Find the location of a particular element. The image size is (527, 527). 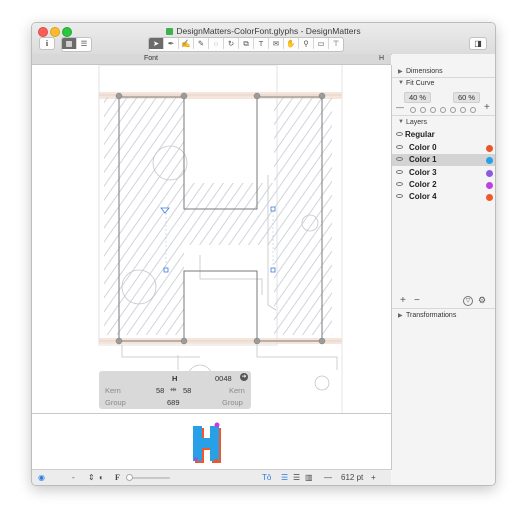

info-button: i is located at coordinates (47, 43).